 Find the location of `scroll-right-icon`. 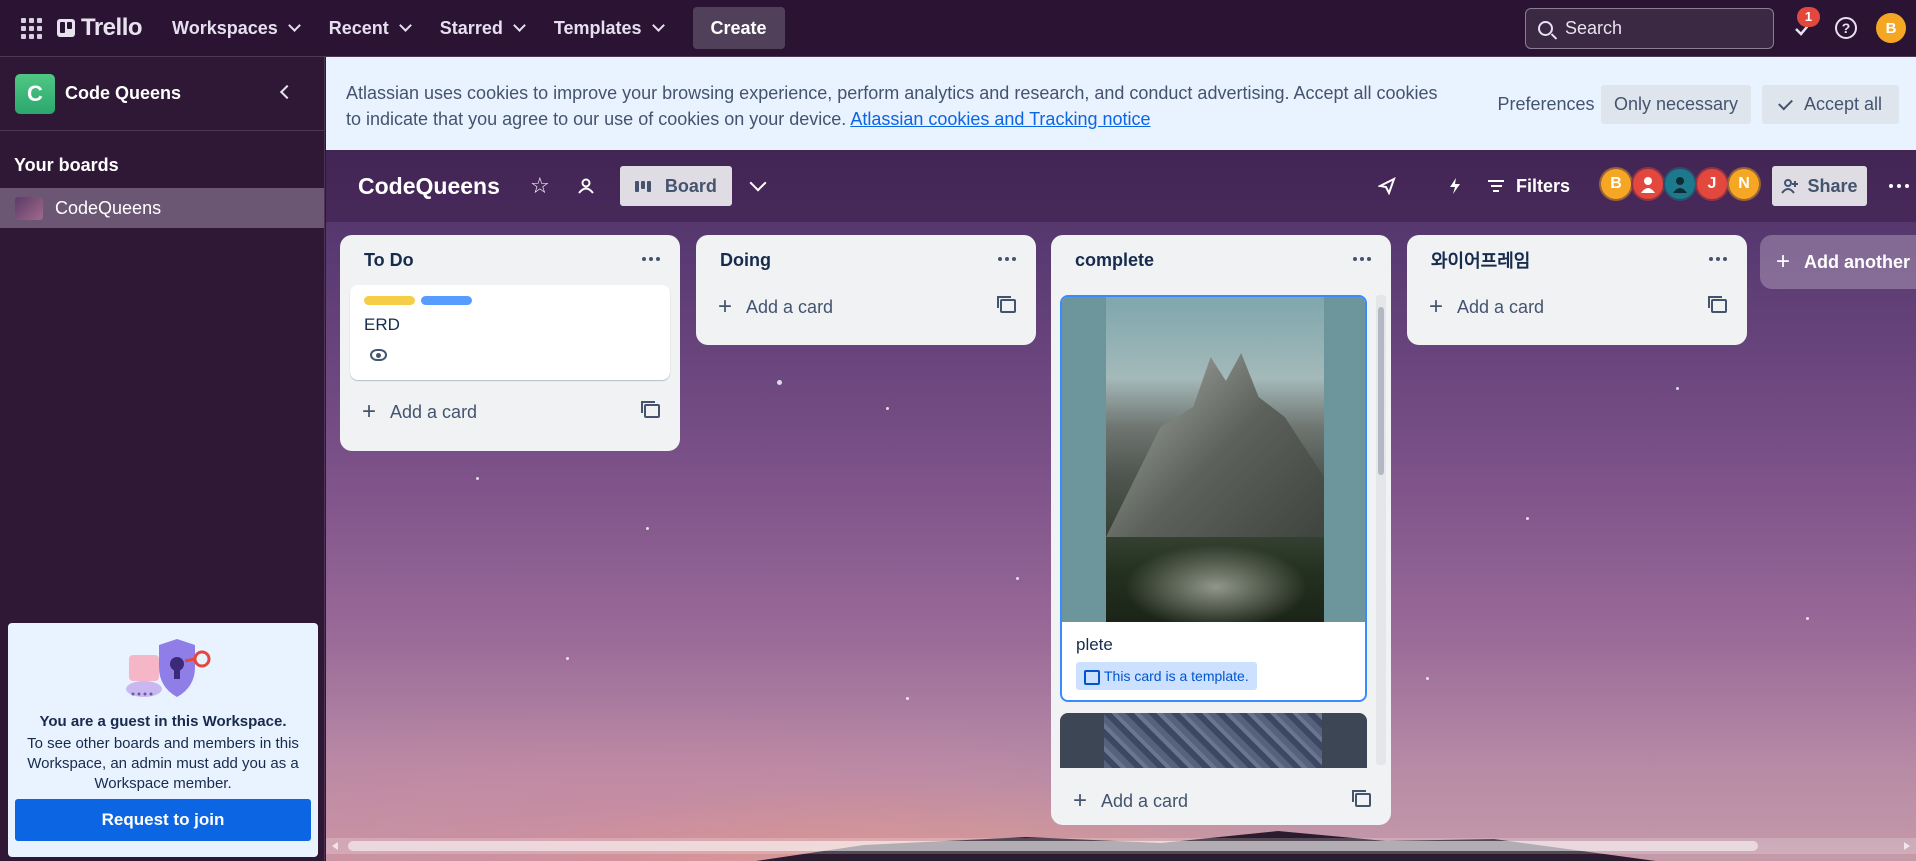

scroll-right-icon is located at coordinates (1907, 846).